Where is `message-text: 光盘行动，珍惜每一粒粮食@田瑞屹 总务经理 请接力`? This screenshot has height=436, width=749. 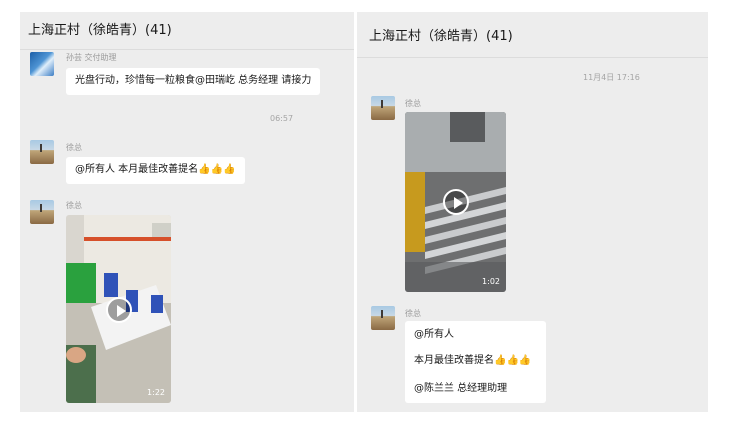
message-text: 光盘行动，珍惜每一粒粮食@田瑞屹 总务经理 请接力 is located at coordinates (193, 80).